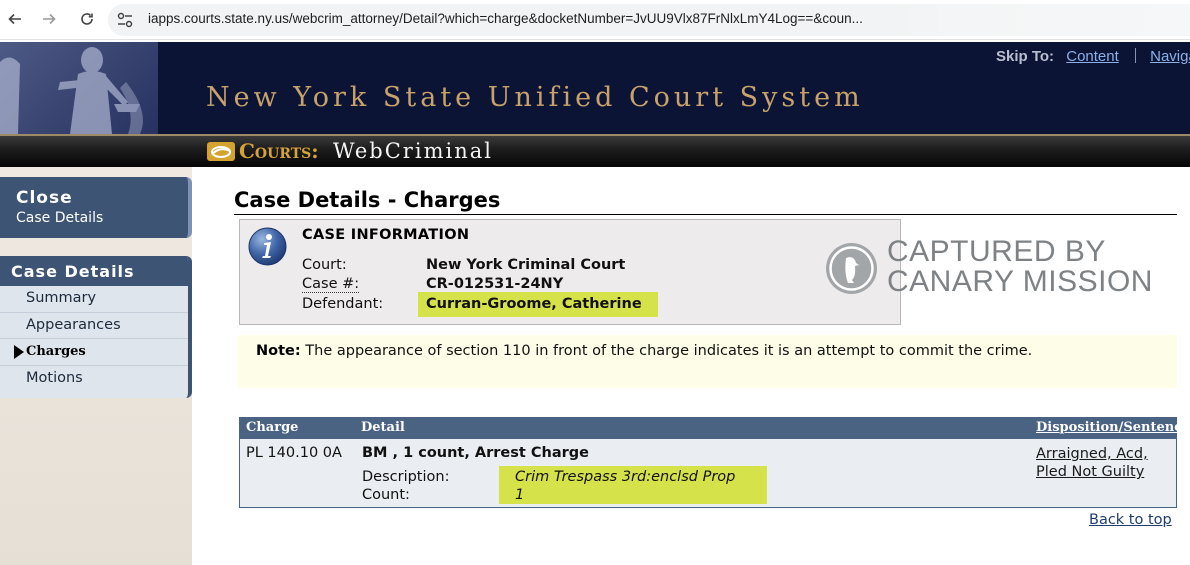 Image resolution: width=1190 pixels, height=565 pixels. What do you see at coordinates (520, 495) in the screenshot?
I see `count-value: 1` at bounding box center [520, 495].